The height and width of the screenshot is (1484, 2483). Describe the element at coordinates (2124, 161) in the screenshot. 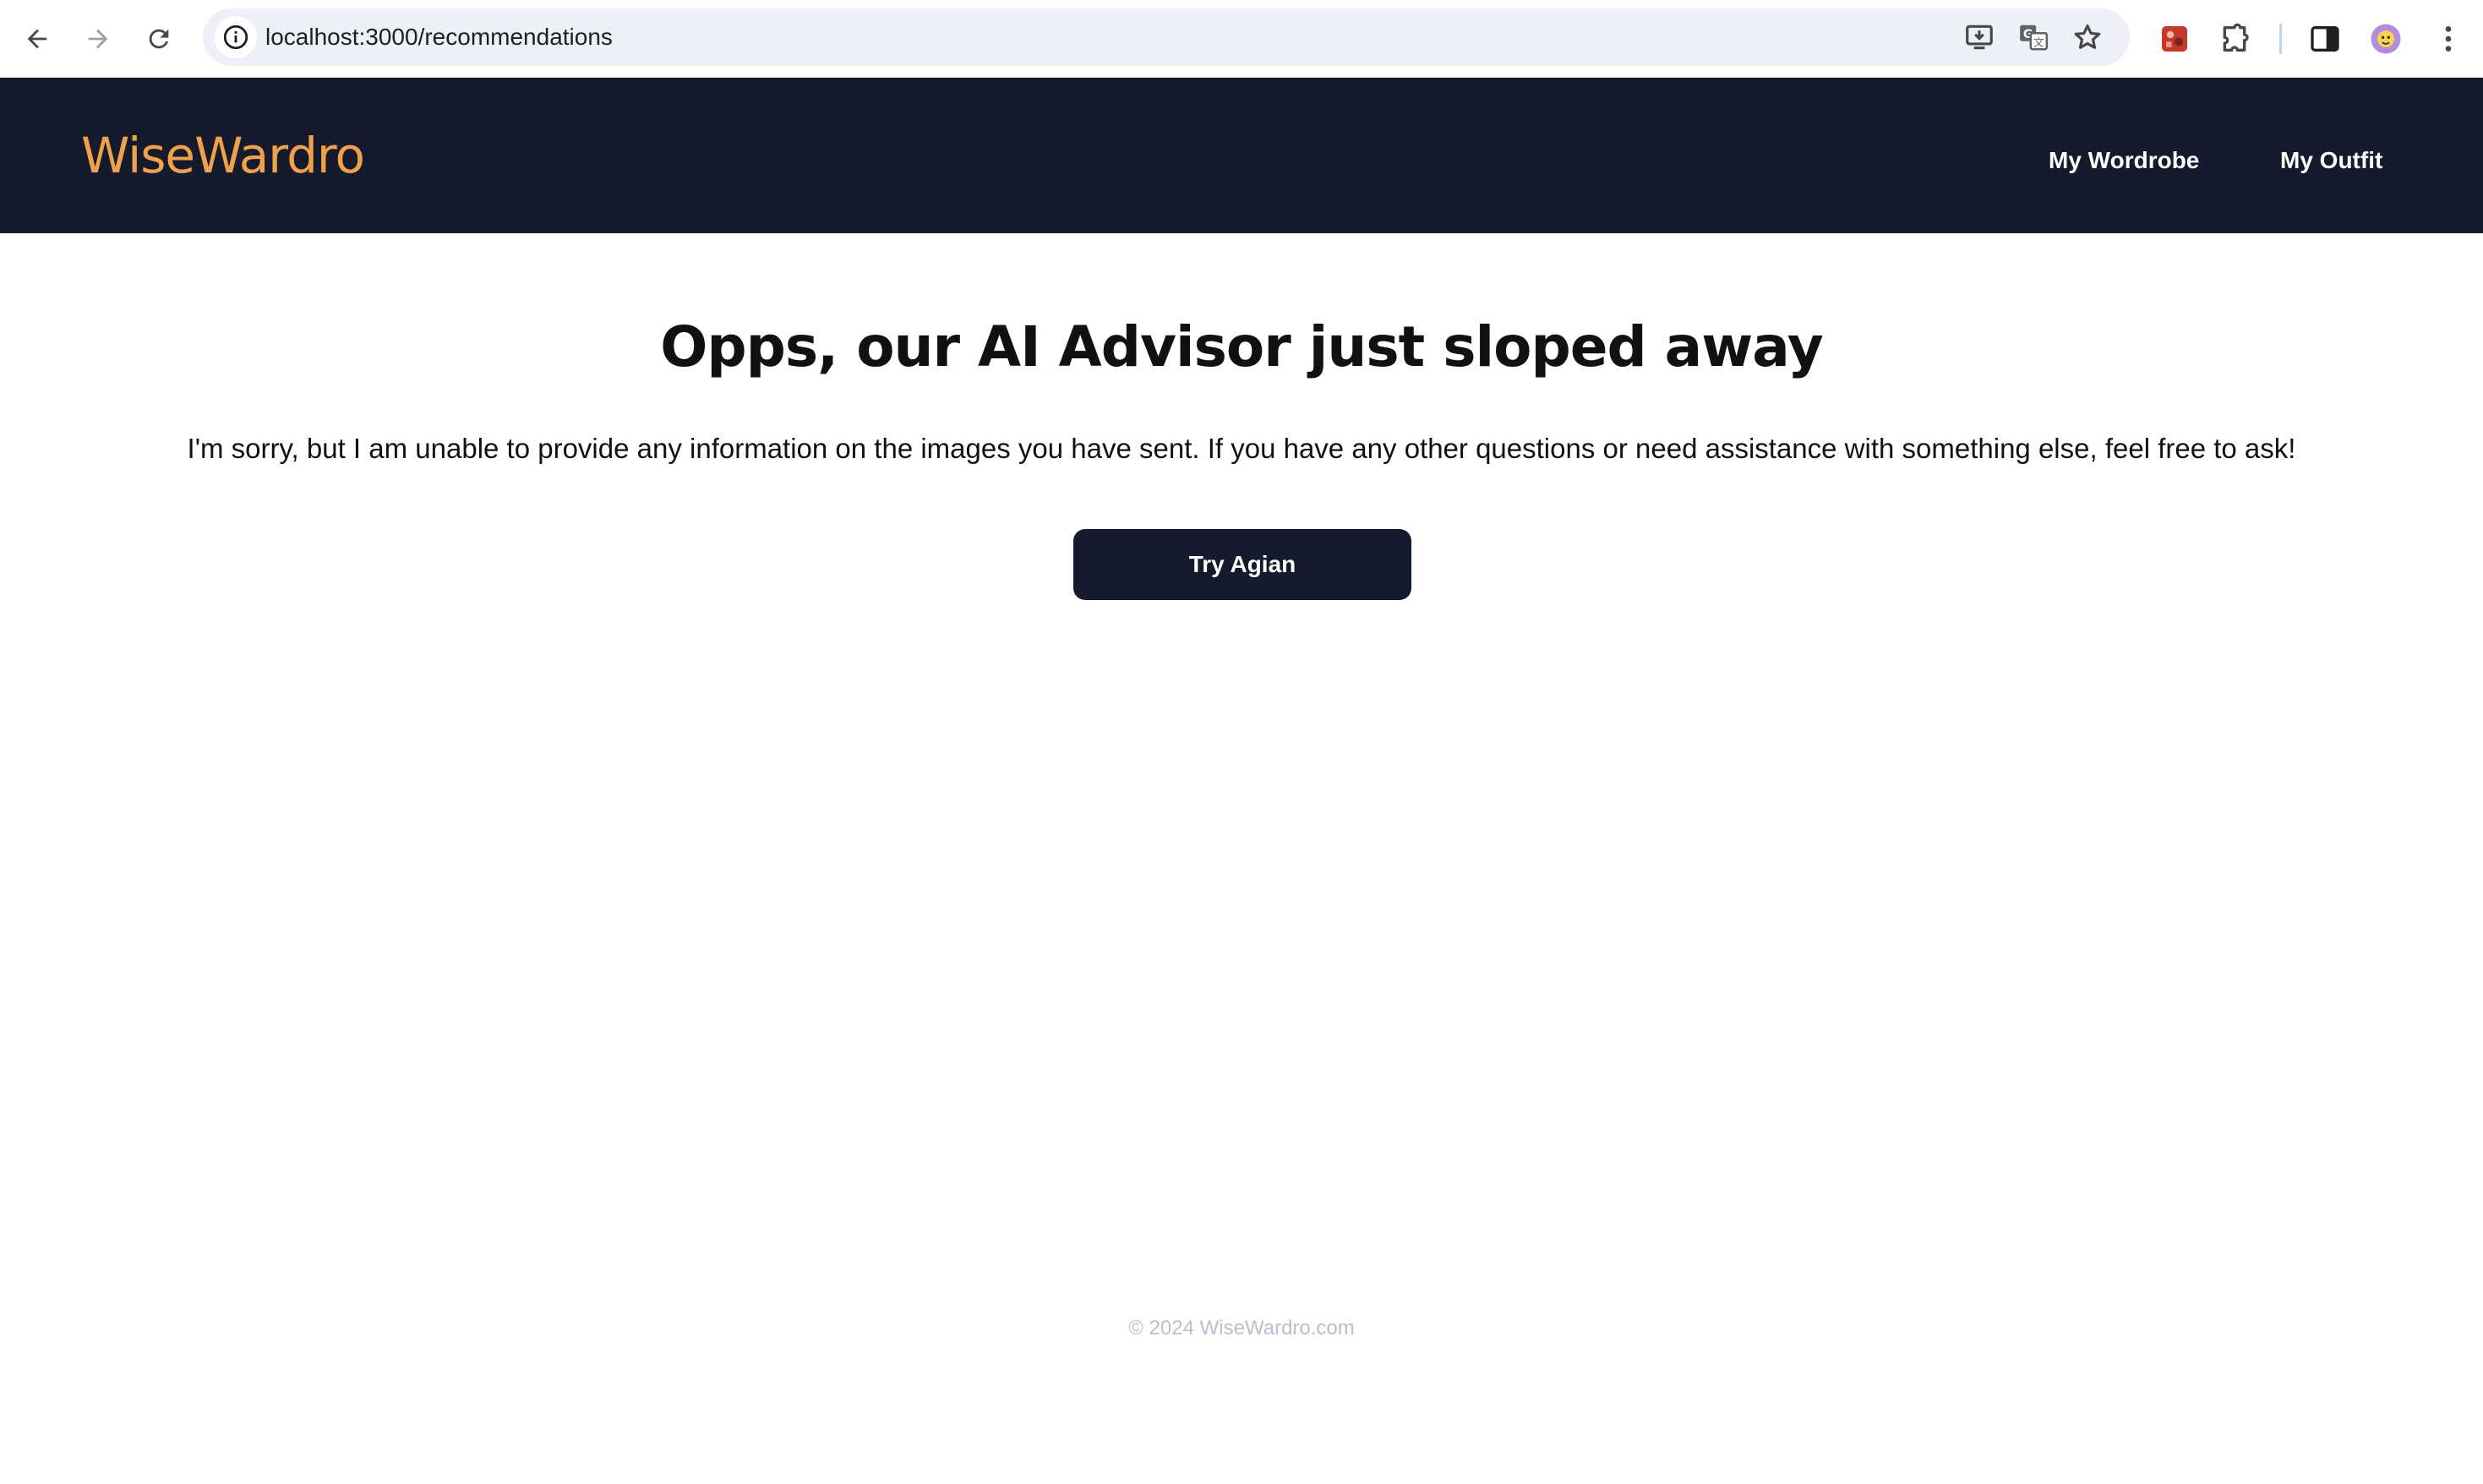

I see `nav-my-wardrobe: My Wordrobe` at that location.